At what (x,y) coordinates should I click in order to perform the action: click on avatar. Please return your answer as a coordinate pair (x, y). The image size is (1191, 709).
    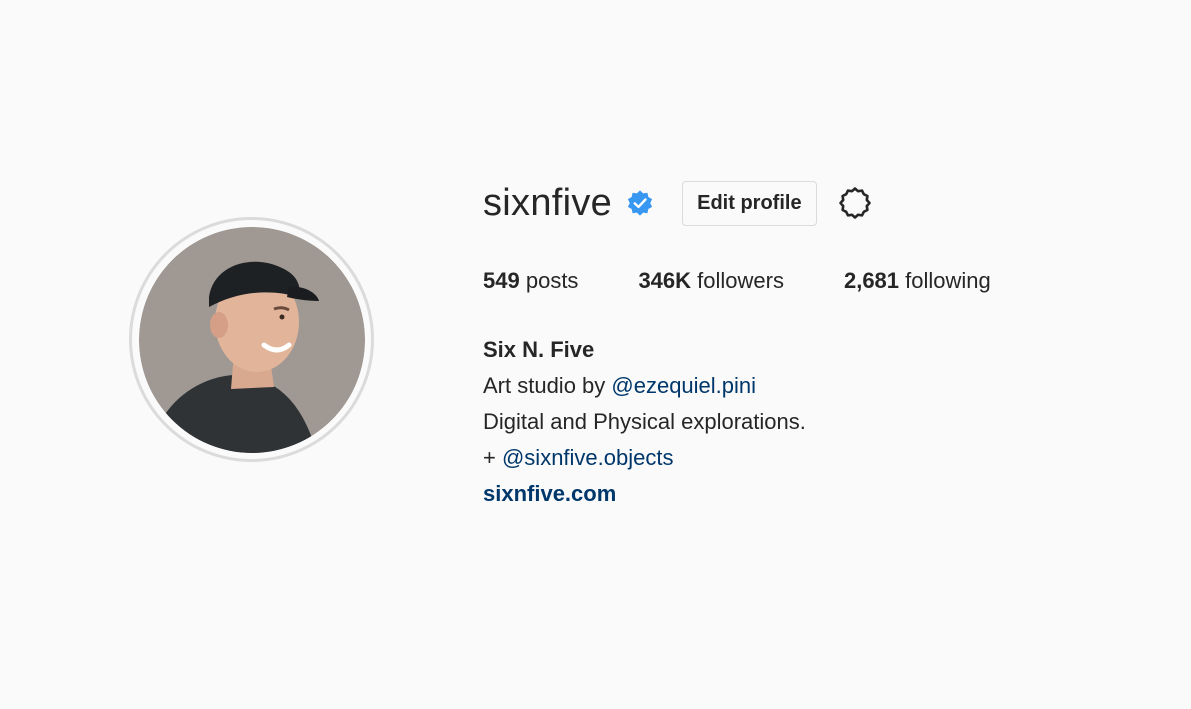
    Looking at the image, I should click on (251, 339).